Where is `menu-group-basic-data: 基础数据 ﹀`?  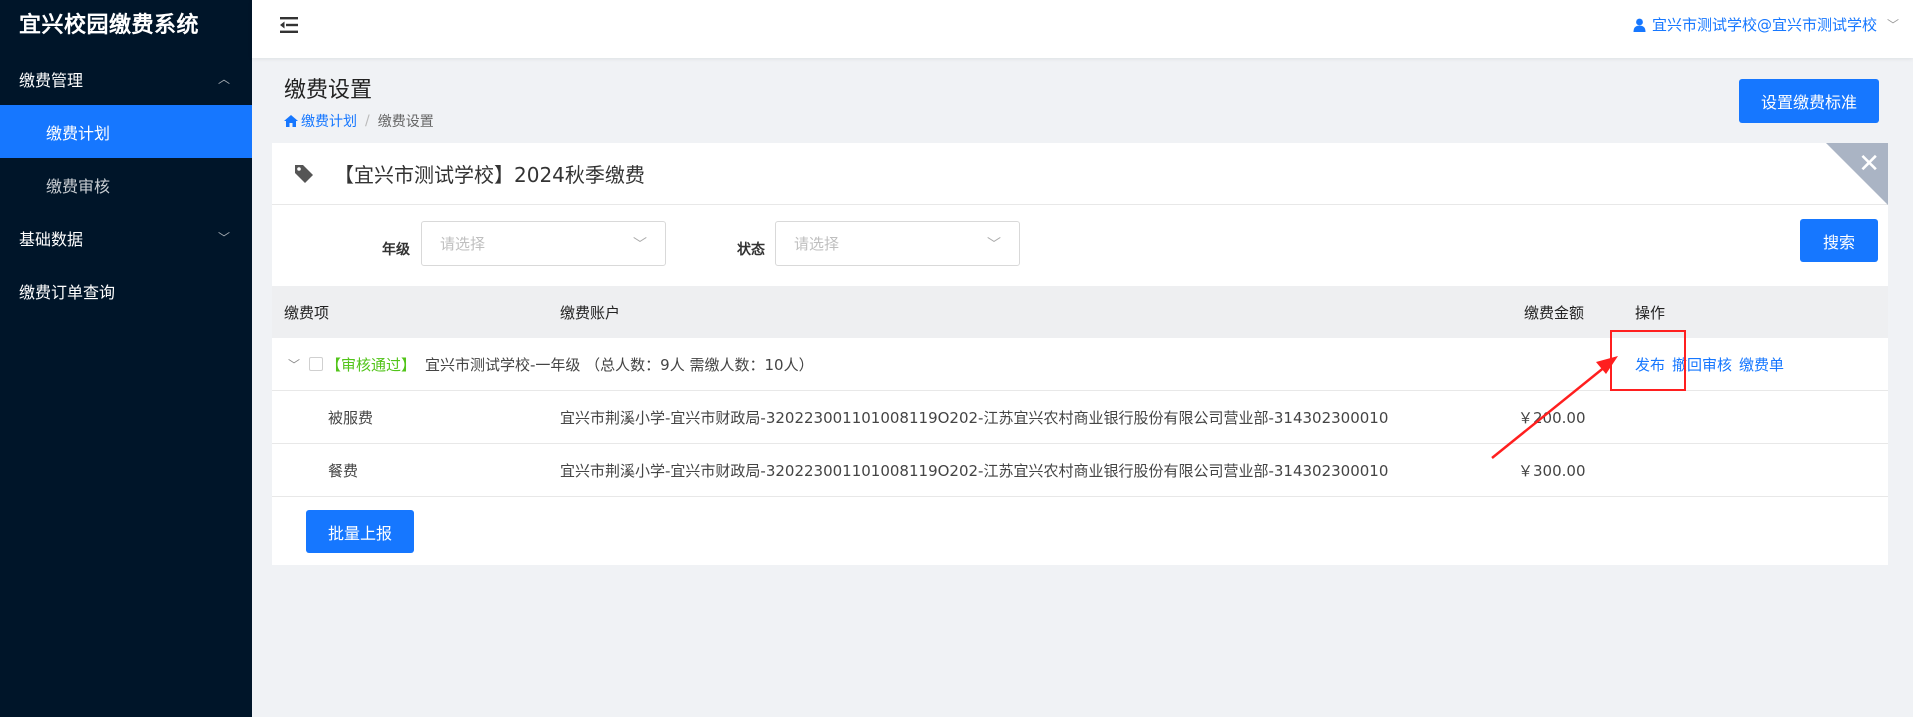 menu-group-basic-data: 基础数据 ﹀ is located at coordinates (126, 237).